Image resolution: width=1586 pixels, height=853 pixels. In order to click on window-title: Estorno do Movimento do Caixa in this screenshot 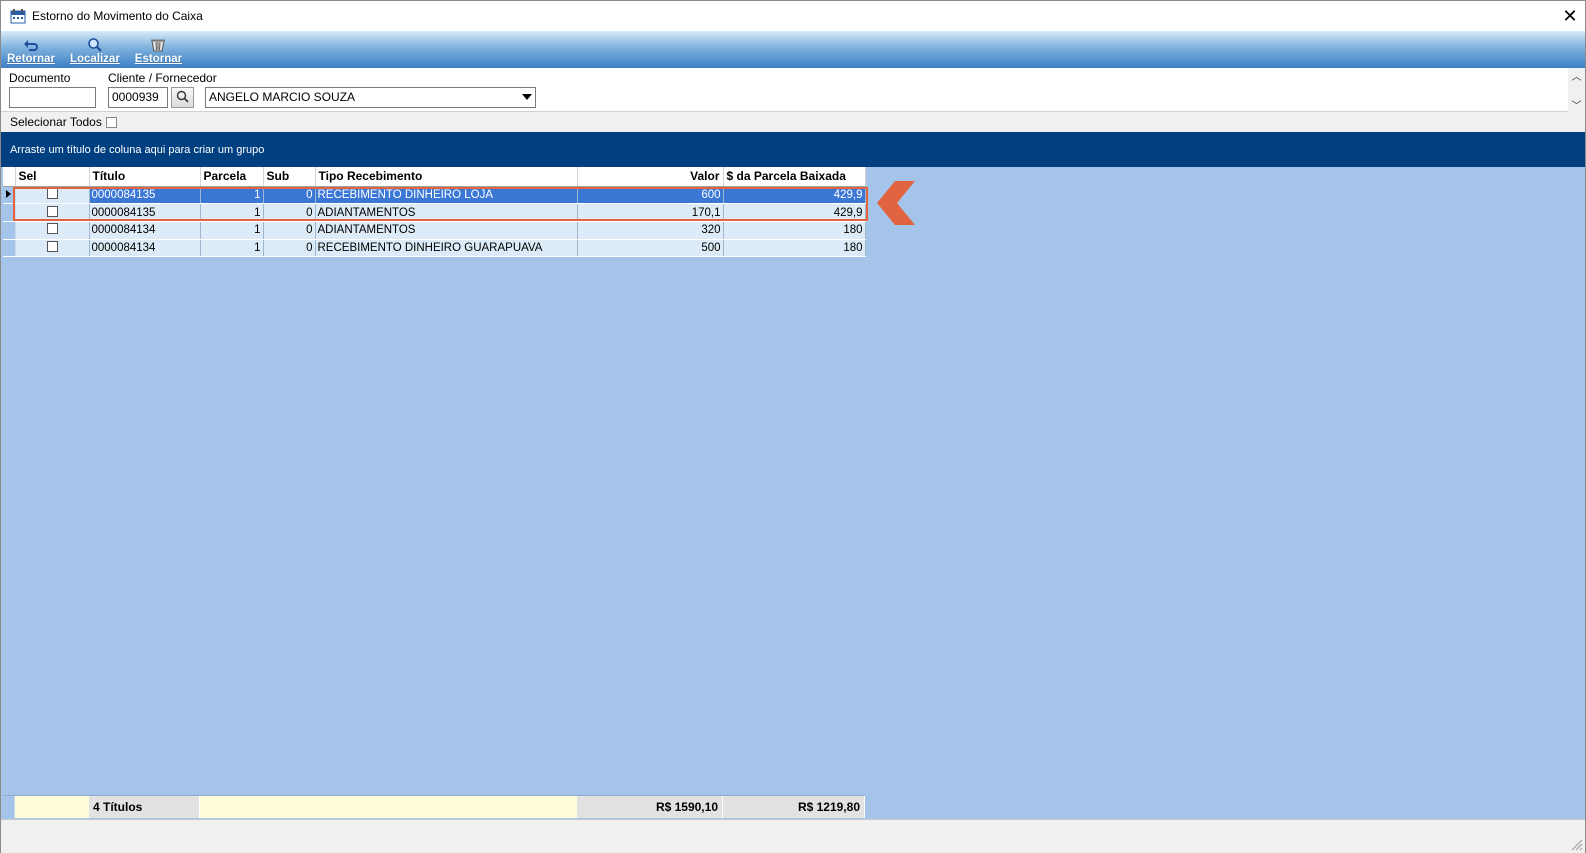, I will do `click(117, 16)`.